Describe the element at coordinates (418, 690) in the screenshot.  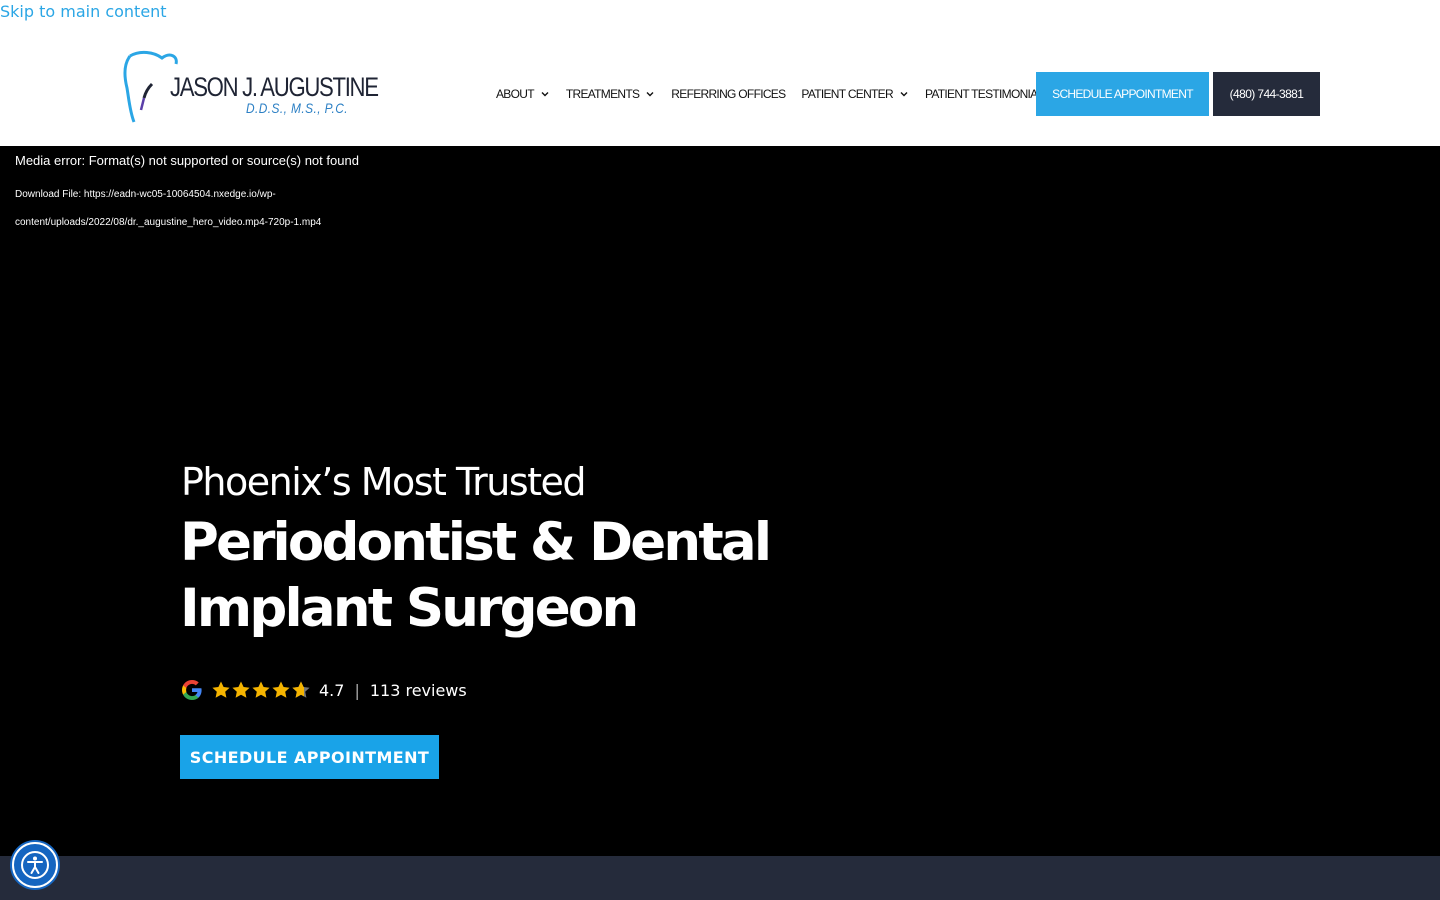
I see `review-count: 113 reviews` at that location.